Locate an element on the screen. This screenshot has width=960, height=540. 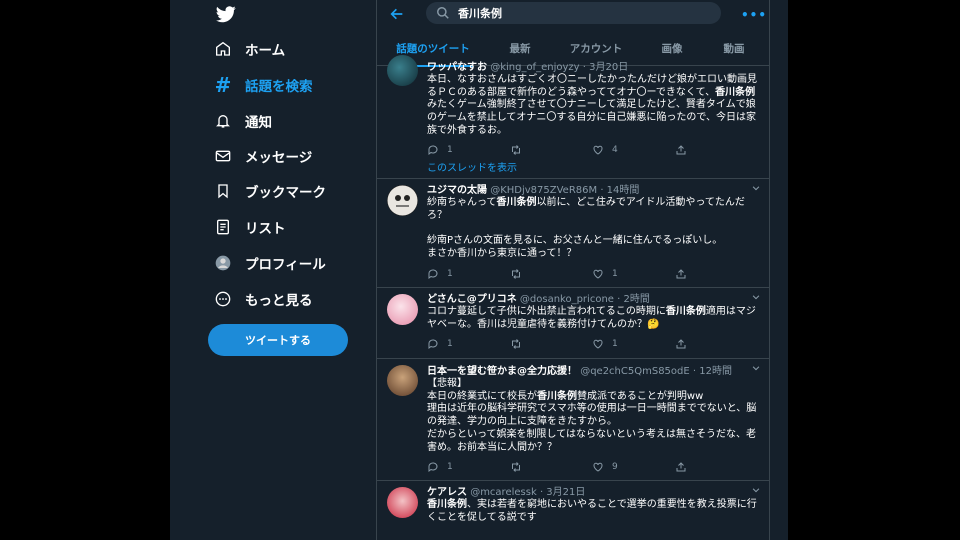
tweet-time: · 14時間 is located at coordinates (619, 190).